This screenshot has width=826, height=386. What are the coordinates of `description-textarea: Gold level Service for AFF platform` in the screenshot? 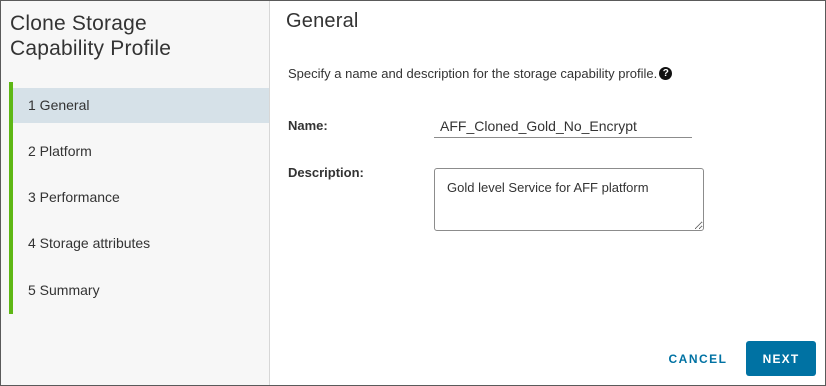 It's located at (569, 199).